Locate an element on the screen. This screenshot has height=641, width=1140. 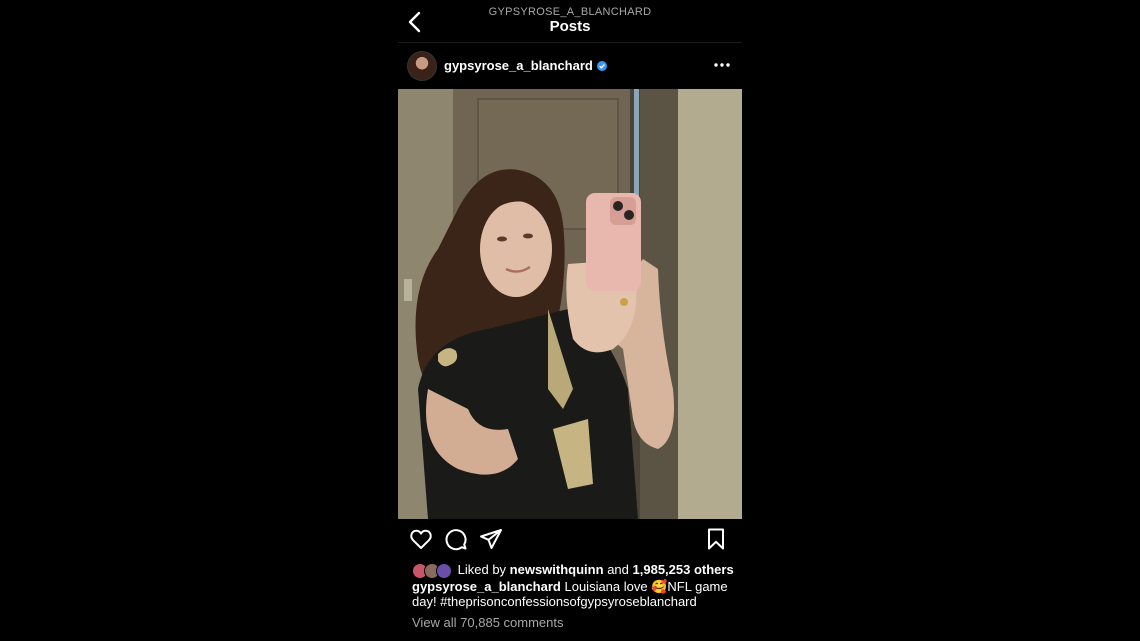
post-username: gypsyrose_a_blanchard is located at coordinates (525, 65).